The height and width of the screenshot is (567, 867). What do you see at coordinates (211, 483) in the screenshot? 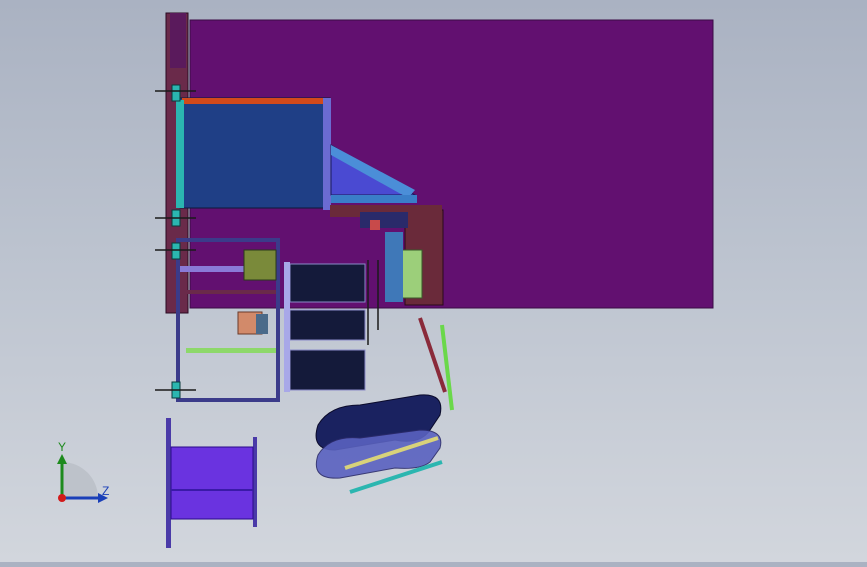
I see `spool-wheel` at bounding box center [211, 483].